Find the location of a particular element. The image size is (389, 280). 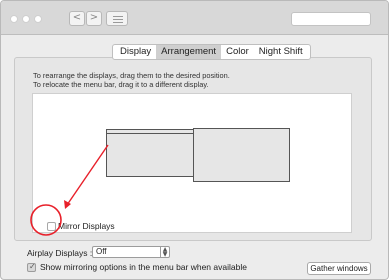

forward-button: > is located at coordinates (94, 18).